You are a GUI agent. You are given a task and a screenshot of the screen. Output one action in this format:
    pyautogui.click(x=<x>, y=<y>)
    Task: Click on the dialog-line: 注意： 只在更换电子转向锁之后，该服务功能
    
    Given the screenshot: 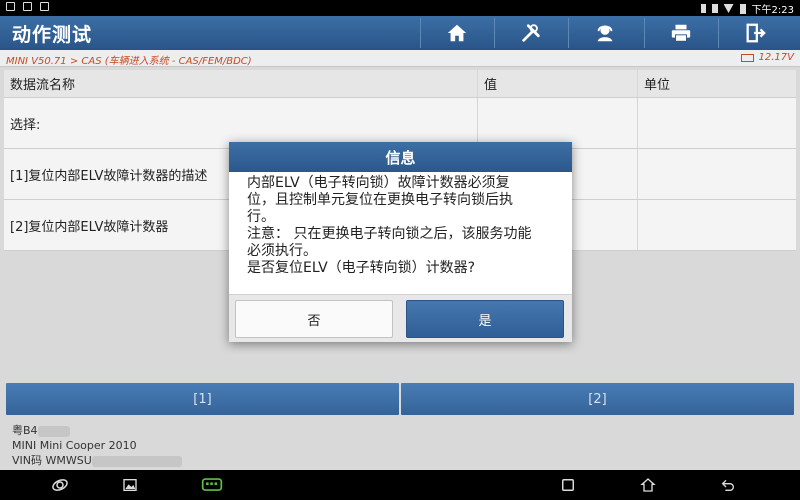 What is the action you would take?
    pyautogui.click(x=389, y=234)
    